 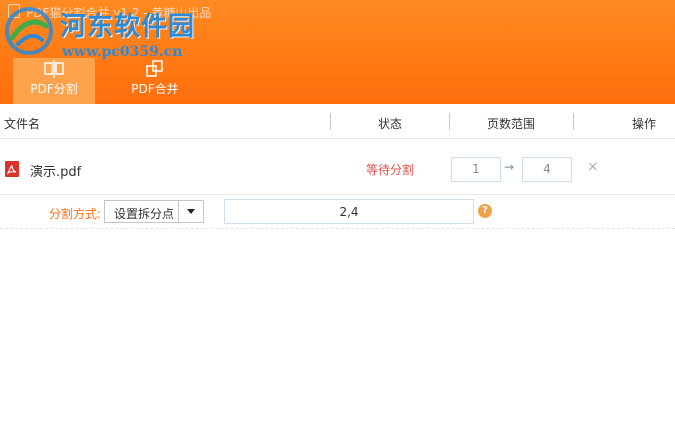 I want to click on merge-icon, so click(x=154, y=68).